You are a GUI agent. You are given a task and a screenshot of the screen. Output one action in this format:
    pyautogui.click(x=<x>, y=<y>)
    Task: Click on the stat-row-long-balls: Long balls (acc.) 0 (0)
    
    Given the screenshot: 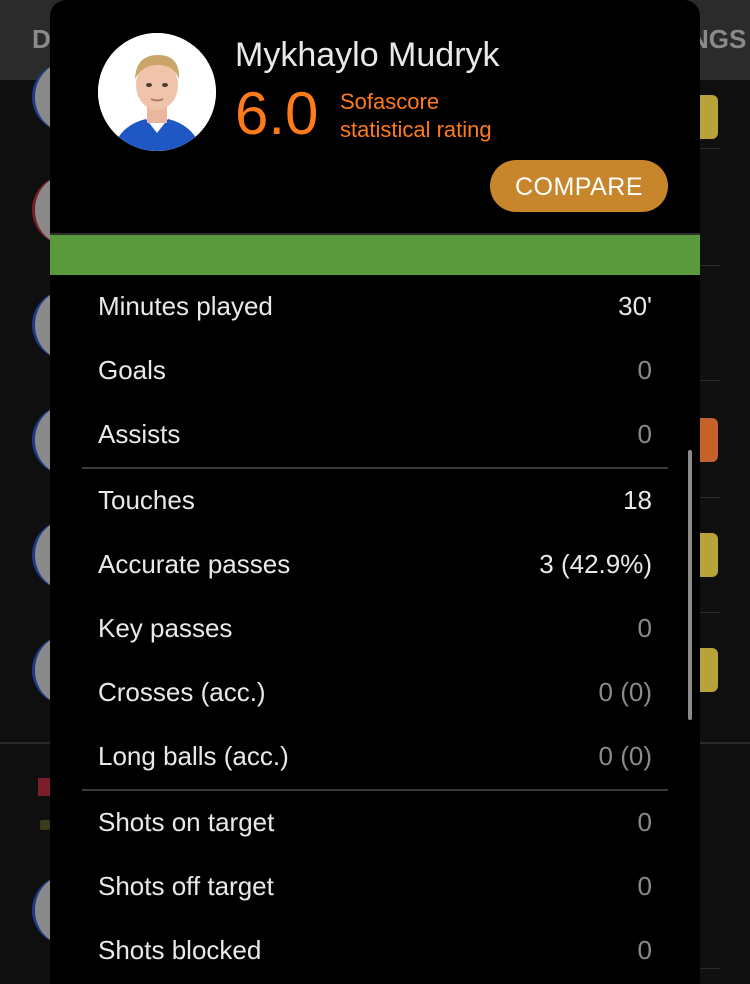 What is the action you would take?
    pyautogui.click(x=375, y=757)
    